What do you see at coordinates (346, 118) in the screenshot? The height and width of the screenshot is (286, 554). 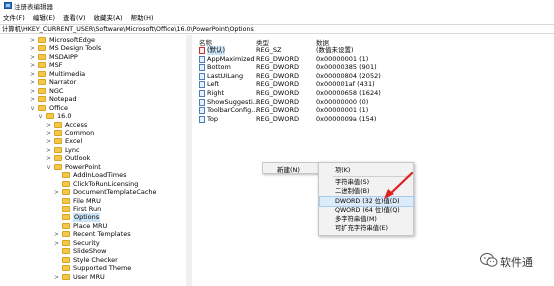 I see `value-data: 0x0000009a (154)` at bounding box center [346, 118].